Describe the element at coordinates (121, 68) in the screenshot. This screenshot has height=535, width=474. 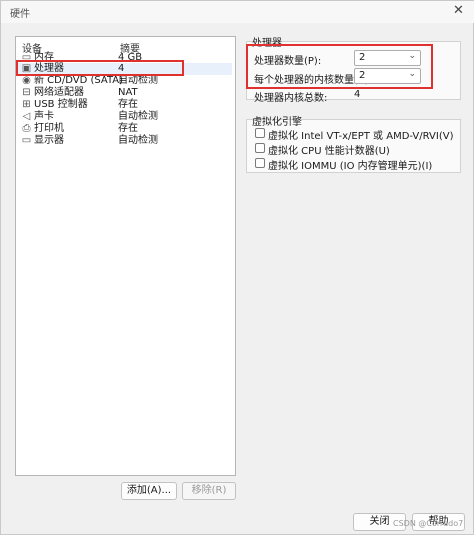
I see `device-summary: 4` at that location.